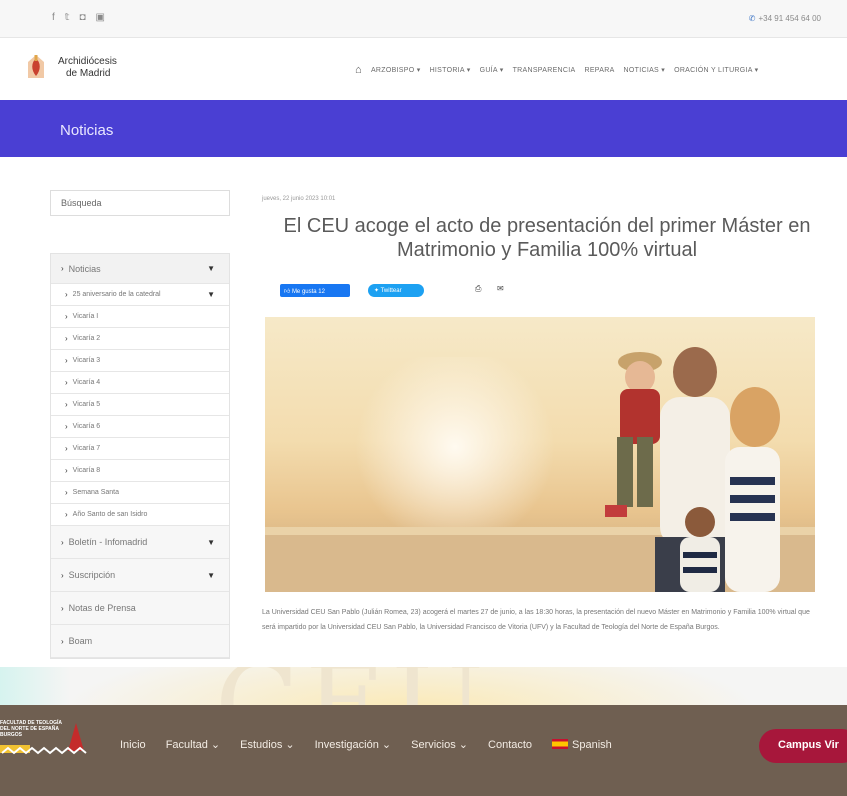 The width and height of the screenshot is (847, 796). What do you see at coordinates (140, 361) in the screenshot?
I see `sidebar-item-vicaria-3: › Vicaría 3` at bounding box center [140, 361].